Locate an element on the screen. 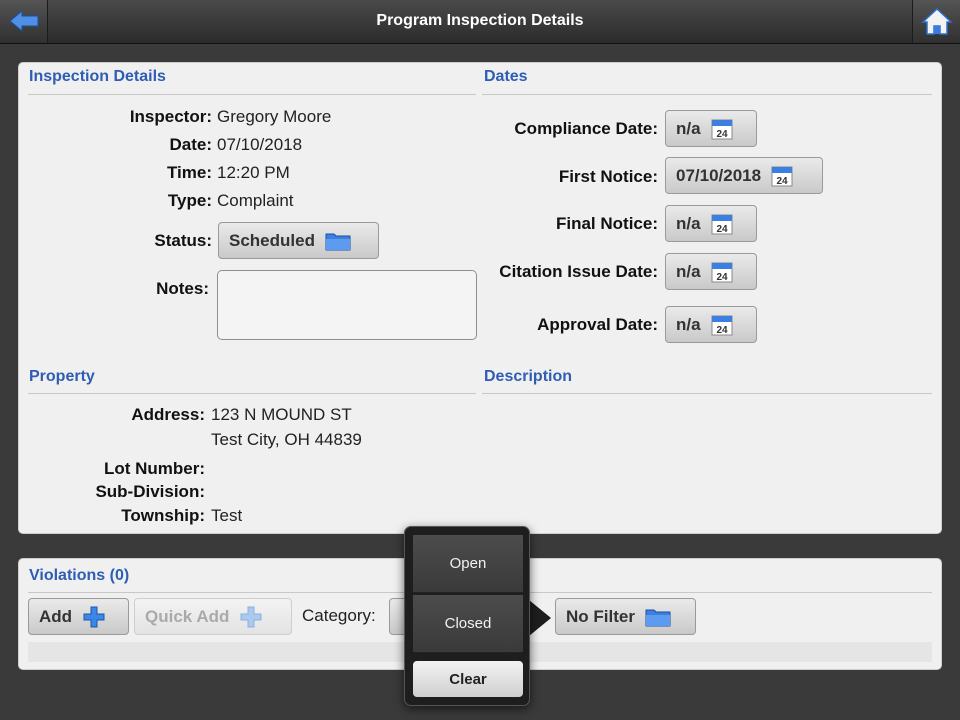 The height and width of the screenshot is (720, 960). home-button is located at coordinates (936, 21).